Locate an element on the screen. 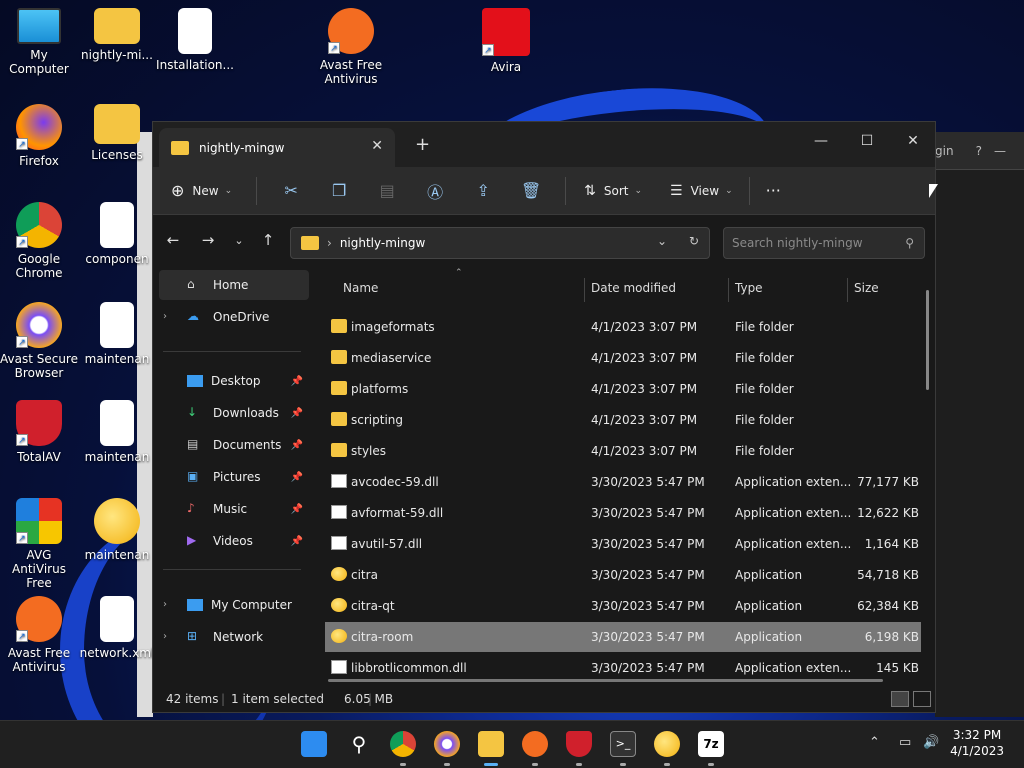  file-icon is located at coordinates (117, 225).